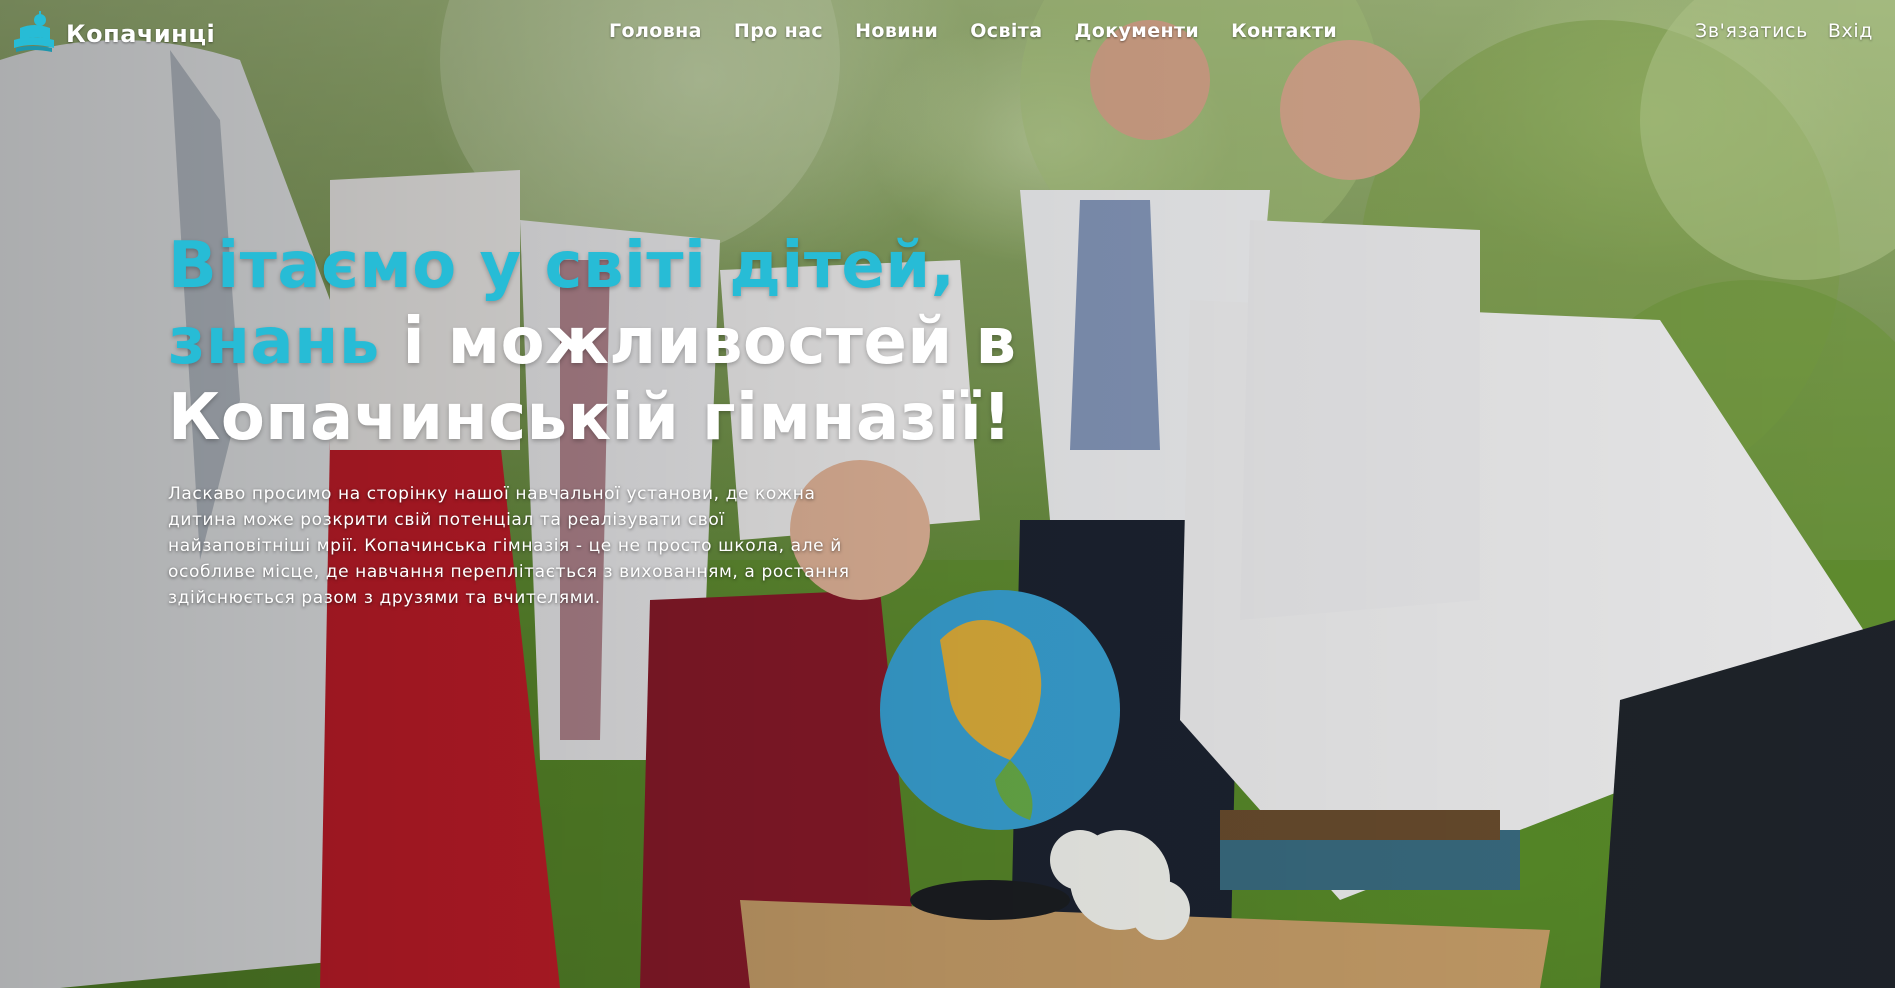  I want to click on brand-logo-link: Копачинці, so click(112, 34).